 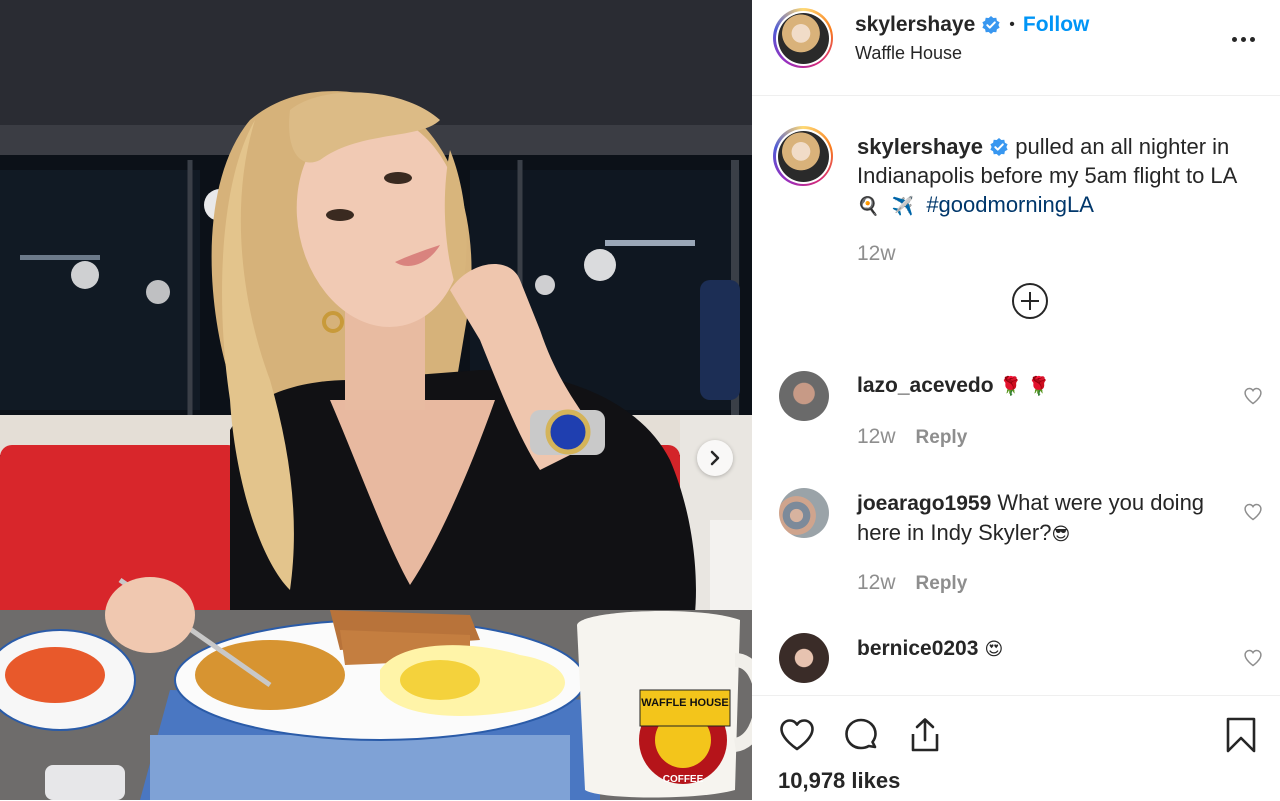 What do you see at coordinates (994, 649) in the screenshot?
I see `comment-emoji: 😍` at bounding box center [994, 649].